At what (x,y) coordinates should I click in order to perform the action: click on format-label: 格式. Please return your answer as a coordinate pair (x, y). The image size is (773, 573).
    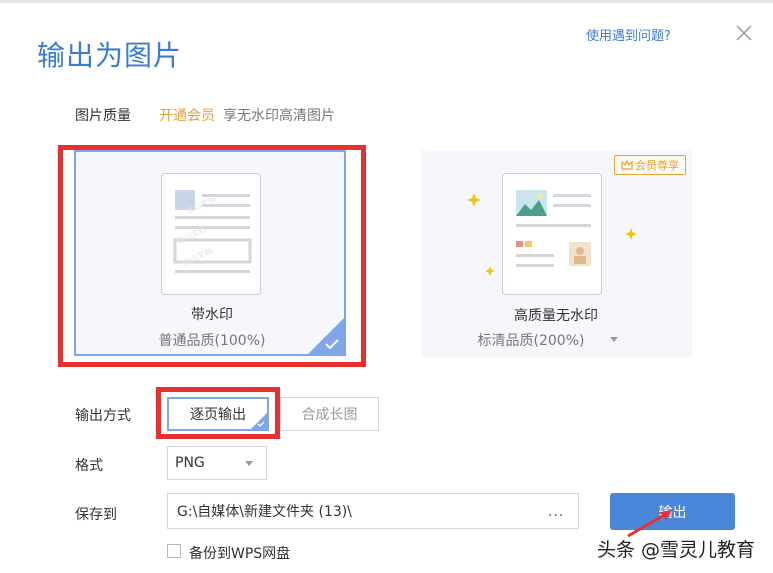
    Looking at the image, I should click on (89, 466).